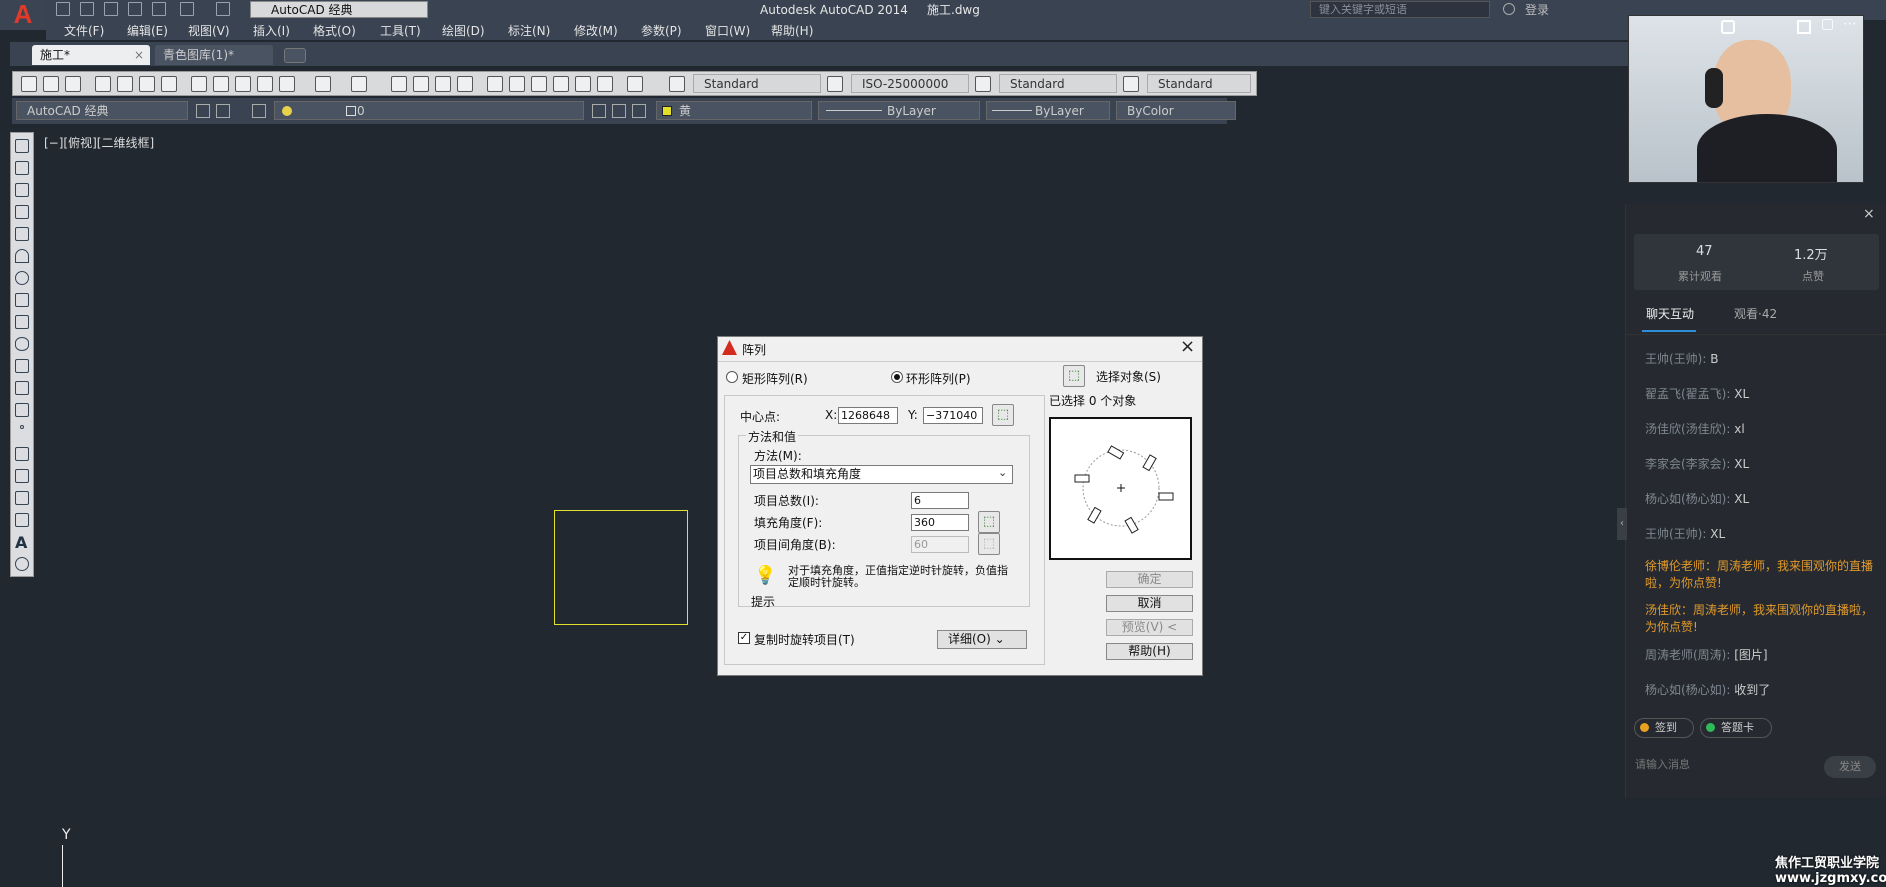 The width and height of the screenshot is (1886, 887). Describe the element at coordinates (102, 110) in the screenshot. I see `workspace-combo-2: AutoCAD 经典` at that location.